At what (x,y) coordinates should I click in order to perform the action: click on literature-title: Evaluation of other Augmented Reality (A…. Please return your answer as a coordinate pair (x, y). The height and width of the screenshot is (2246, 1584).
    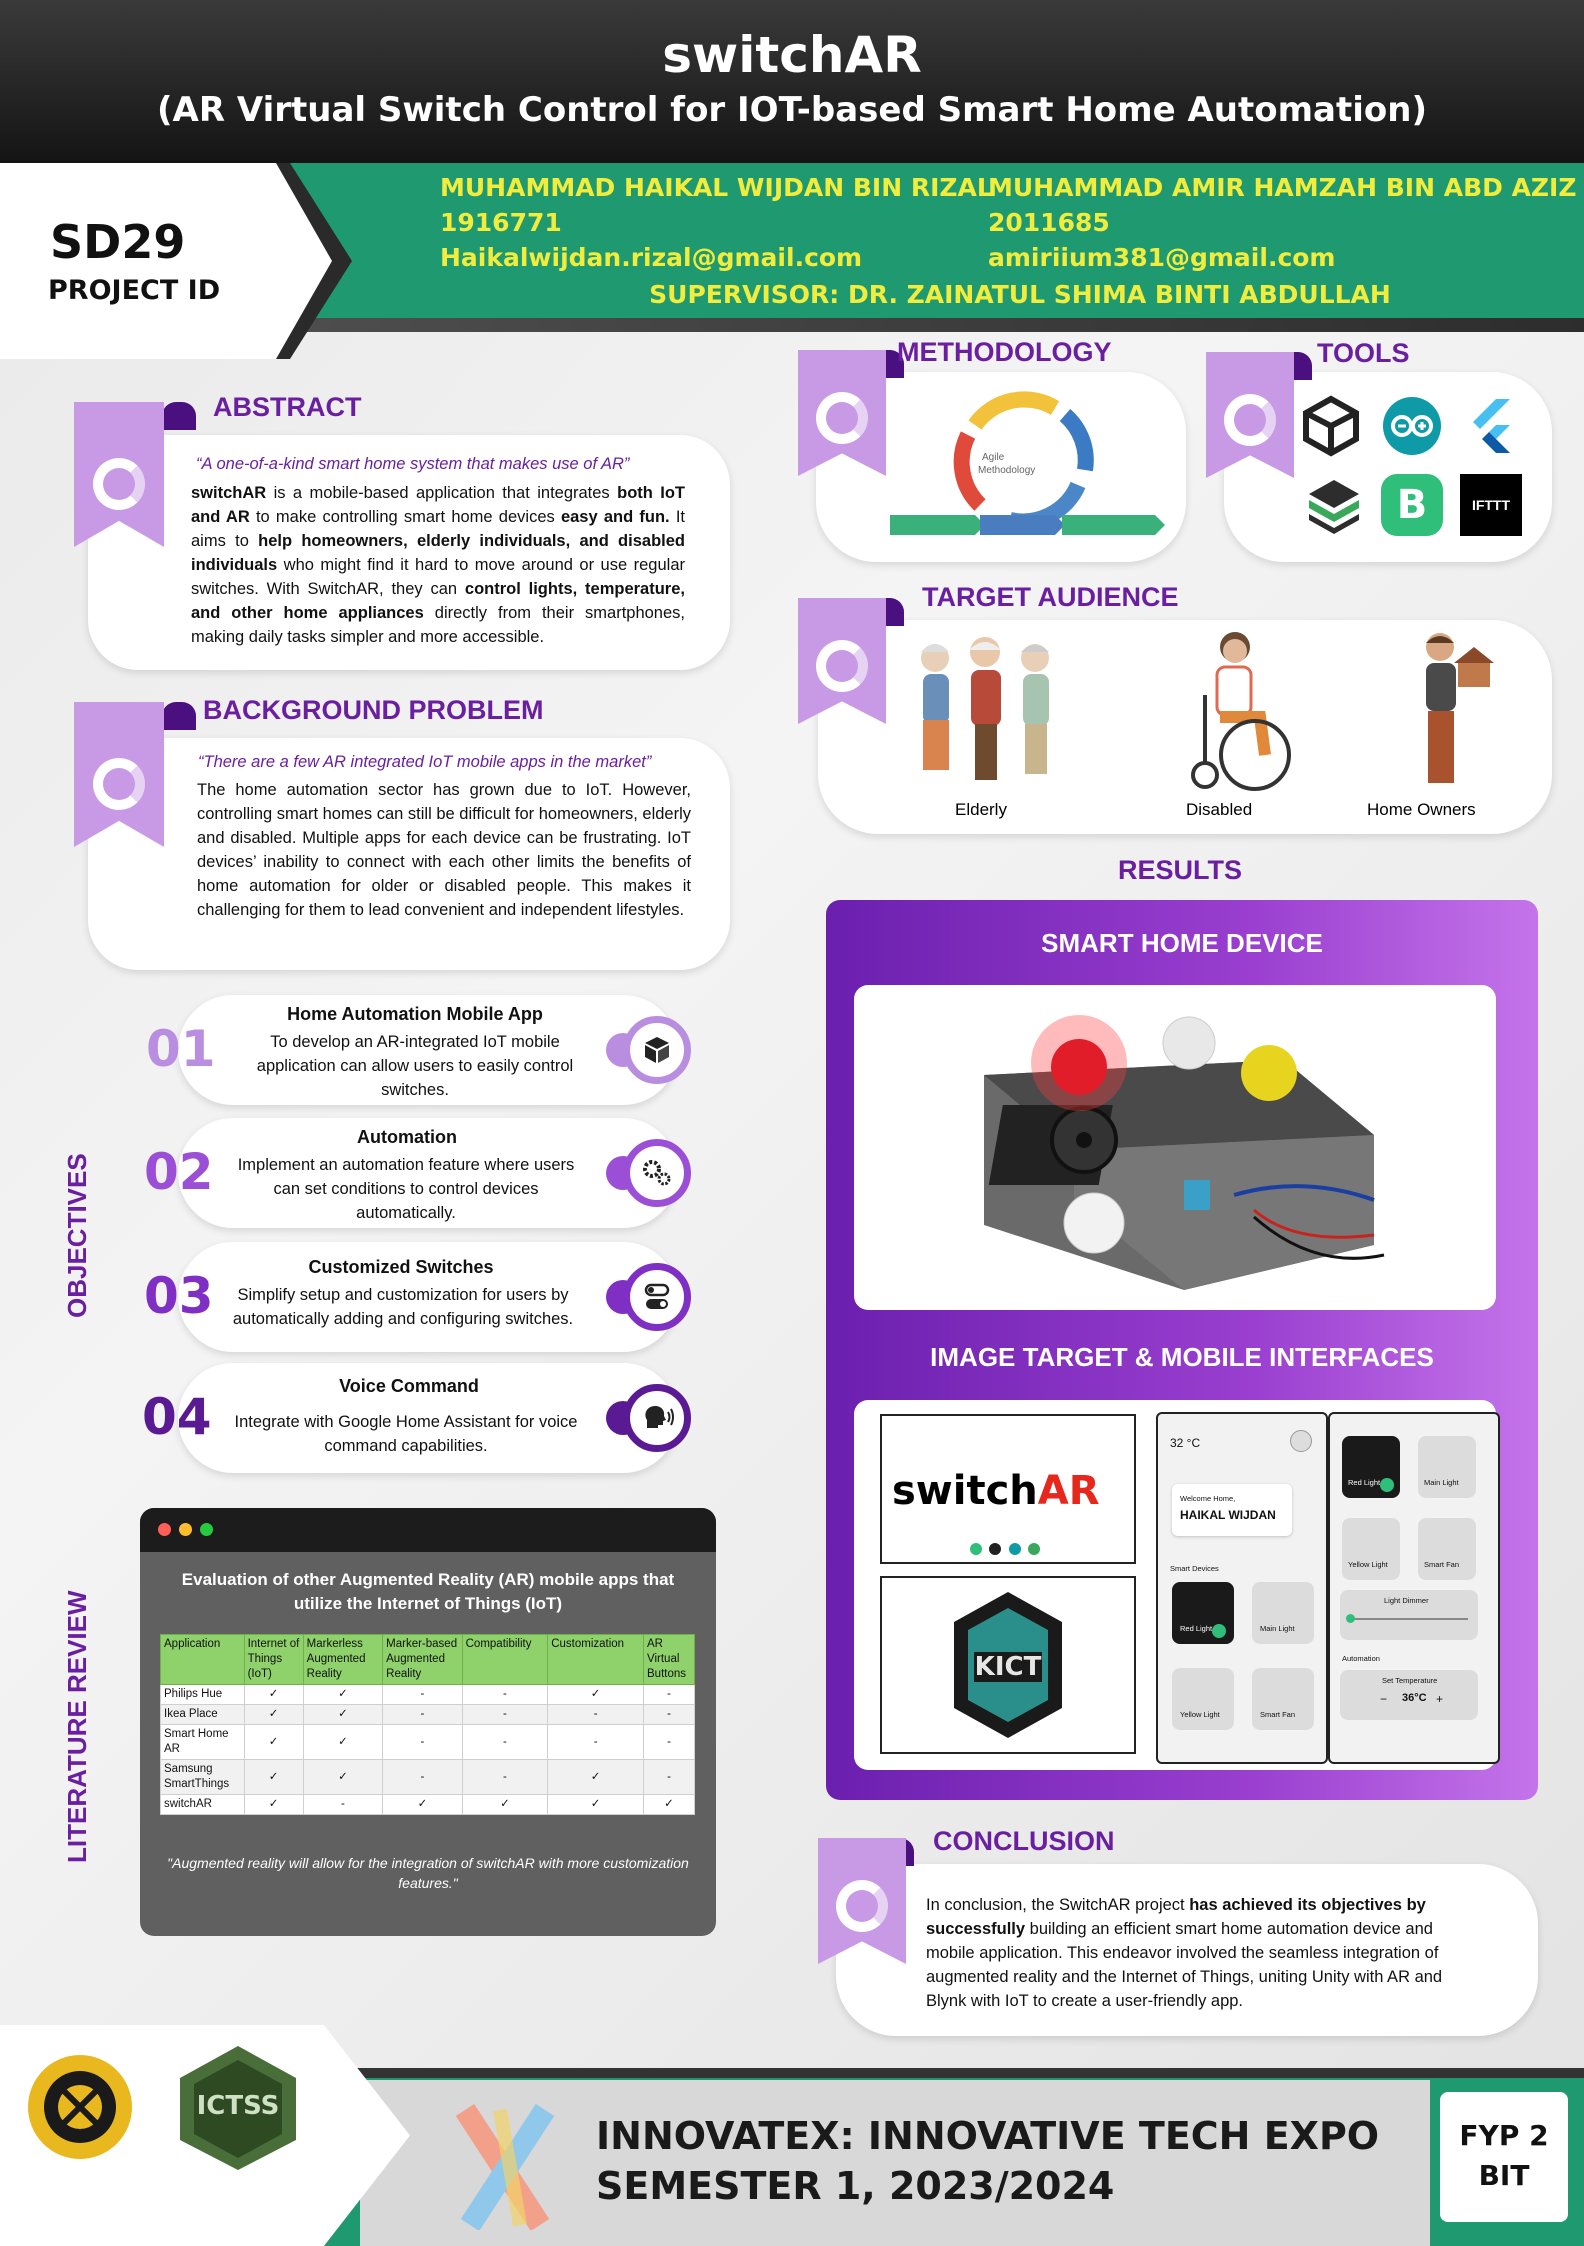
    Looking at the image, I should click on (428, 1591).